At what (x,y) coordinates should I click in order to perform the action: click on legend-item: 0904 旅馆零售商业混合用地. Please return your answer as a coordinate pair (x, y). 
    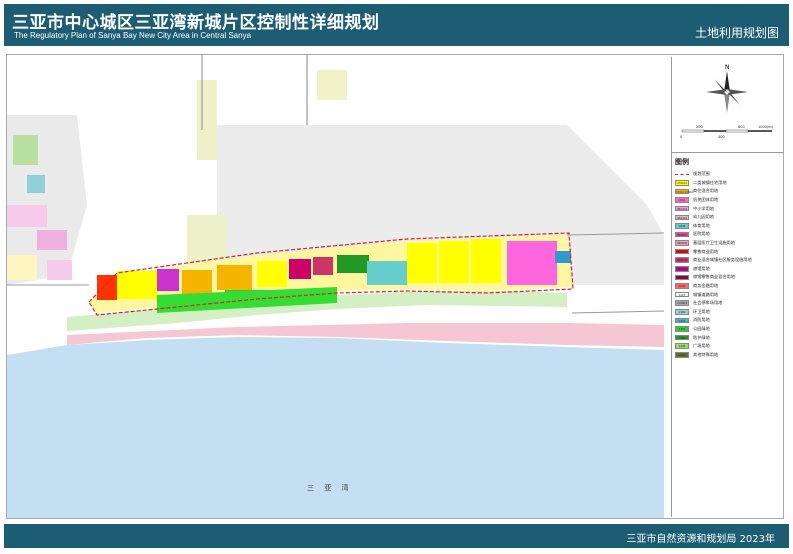
    Looking at the image, I should click on (729, 277).